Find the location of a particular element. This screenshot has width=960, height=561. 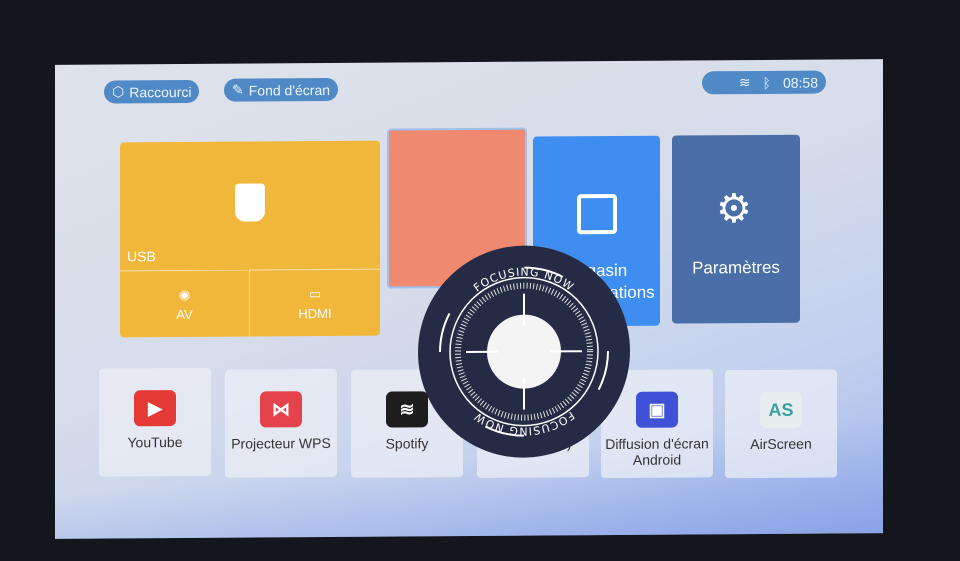

clock: 08:58 is located at coordinates (800, 82).